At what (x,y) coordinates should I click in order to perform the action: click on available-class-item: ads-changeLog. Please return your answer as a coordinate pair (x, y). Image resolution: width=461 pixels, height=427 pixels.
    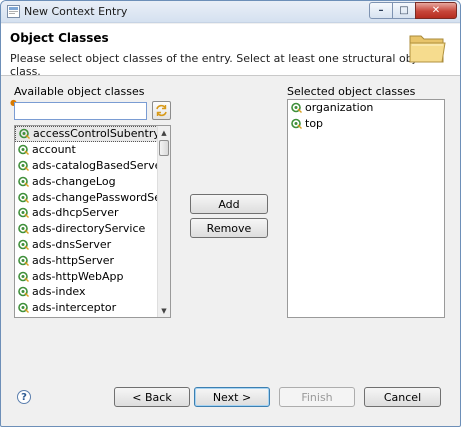
    Looking at the image, I should click on (92, 181).